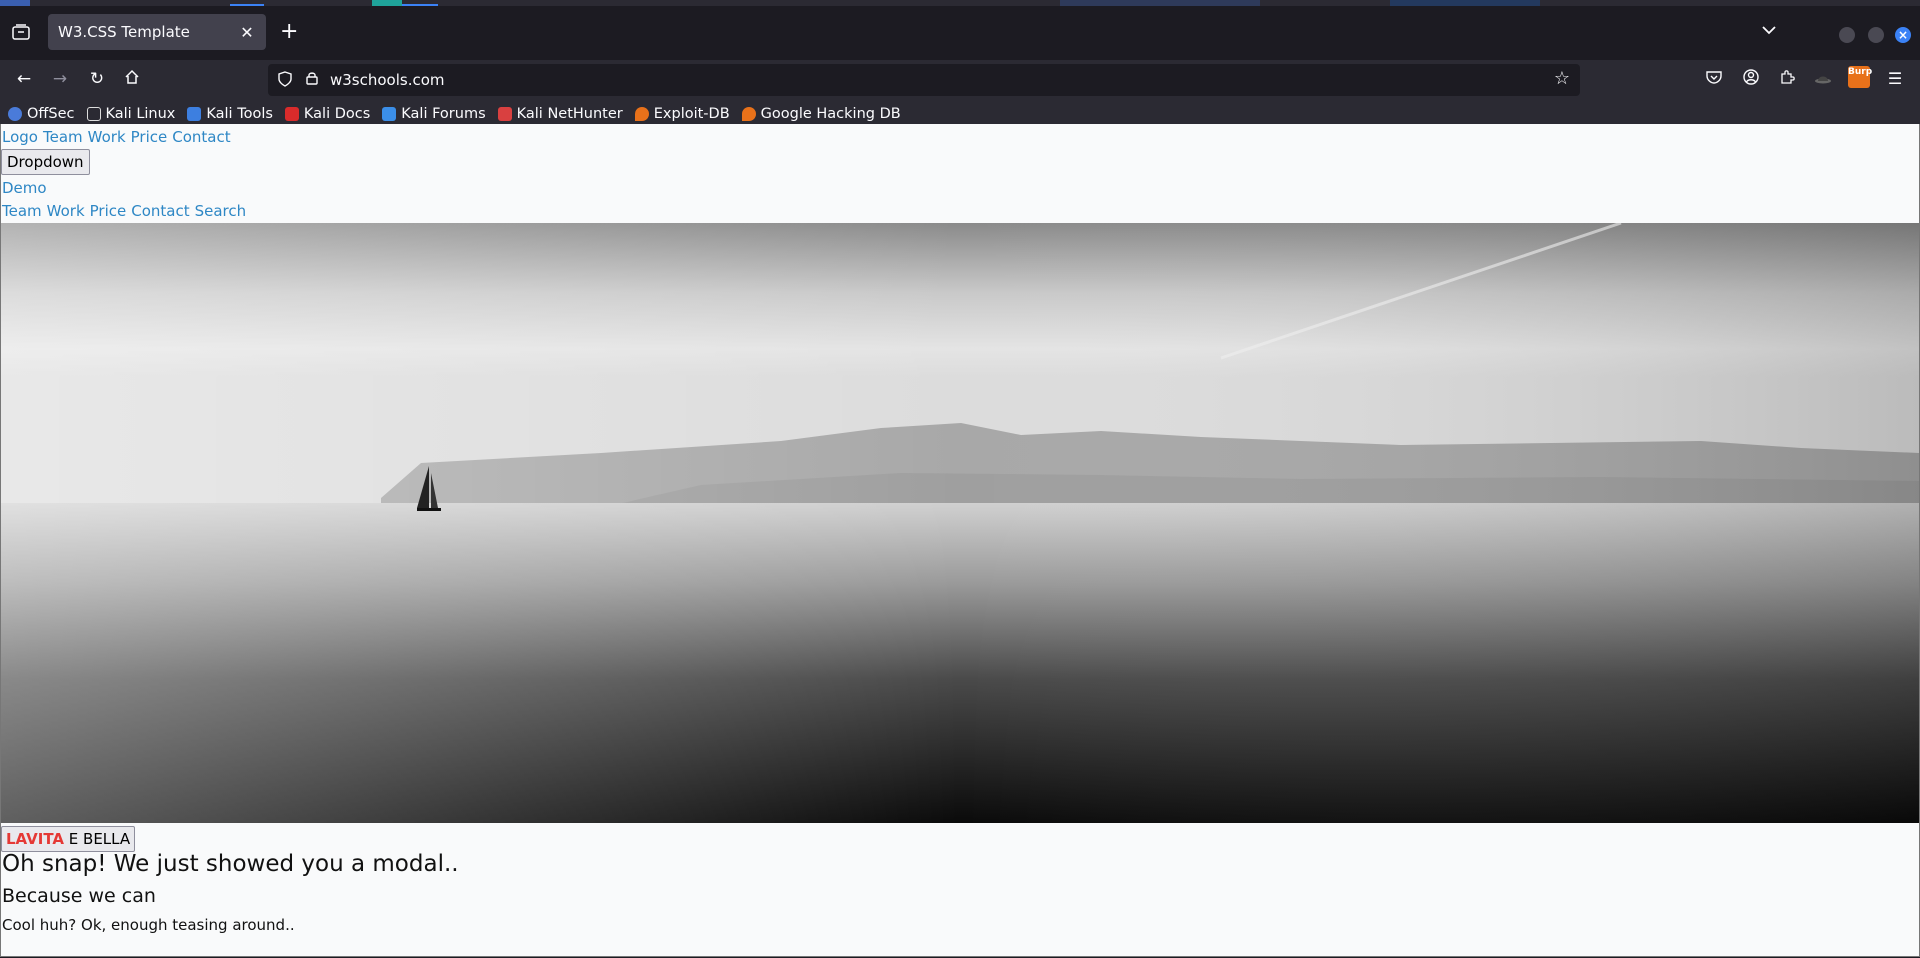 The height and width of the screenshot is (958, 1920). Describe the element at coordinates (1903, 35) in the screenshot. I see `close-window-icon: ×` at that location.